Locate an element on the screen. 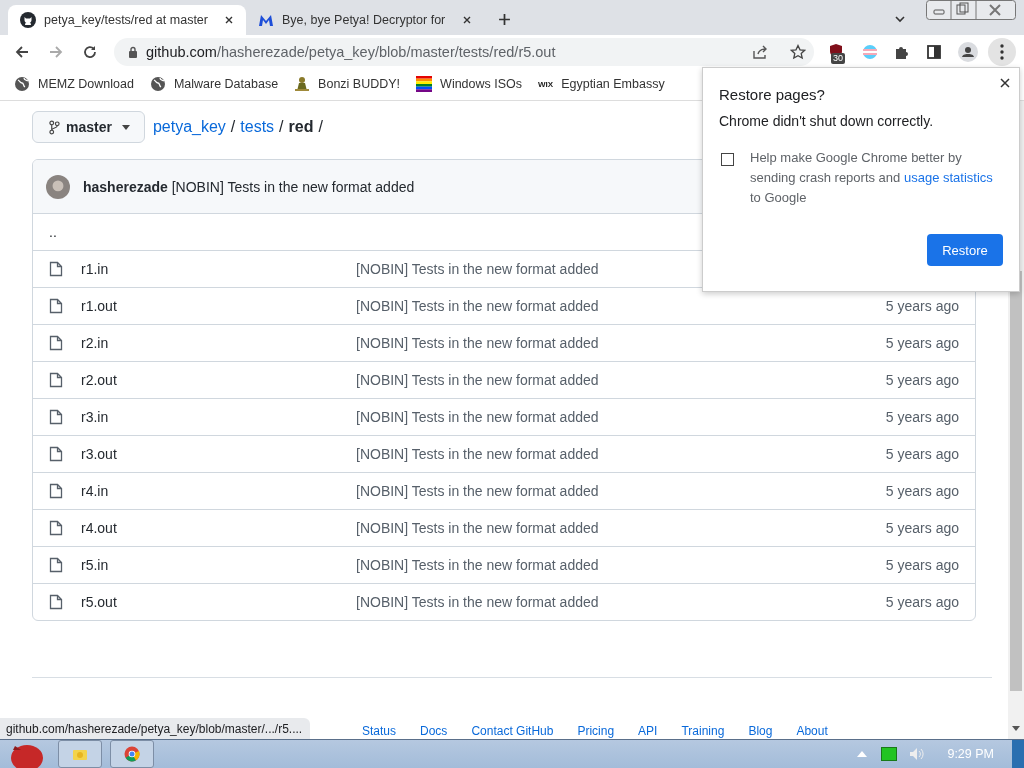  browser-tab: petya_key/tests/red at master is located at coordinates (127, 20).